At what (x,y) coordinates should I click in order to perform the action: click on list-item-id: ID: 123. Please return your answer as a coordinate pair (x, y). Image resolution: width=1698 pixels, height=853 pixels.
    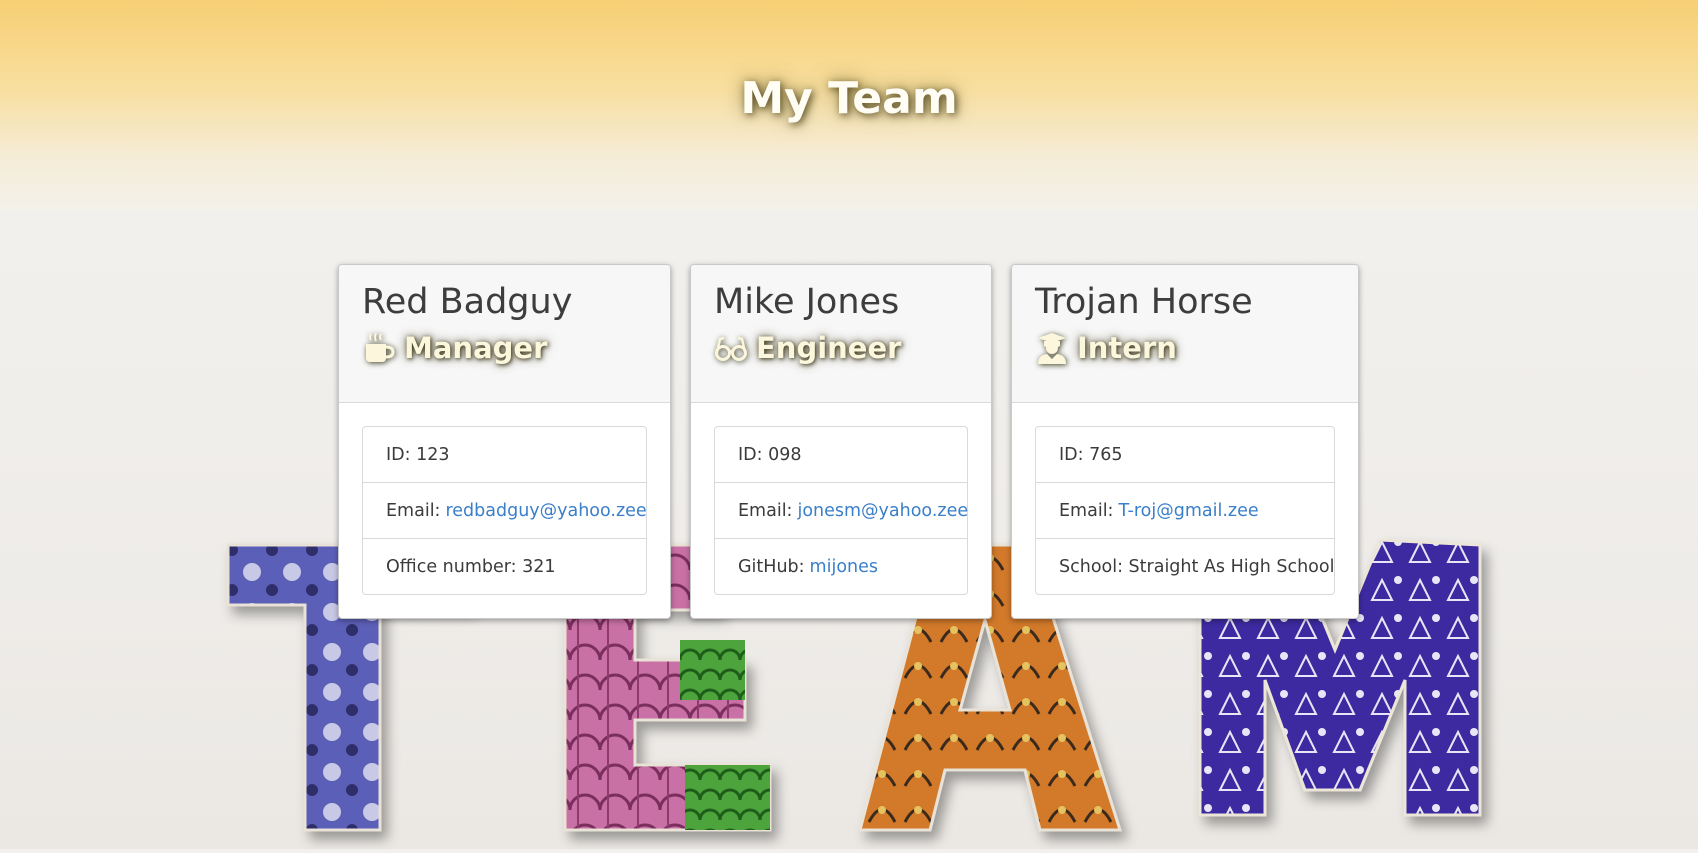
    Looking at the image, I should click on (418, 454).